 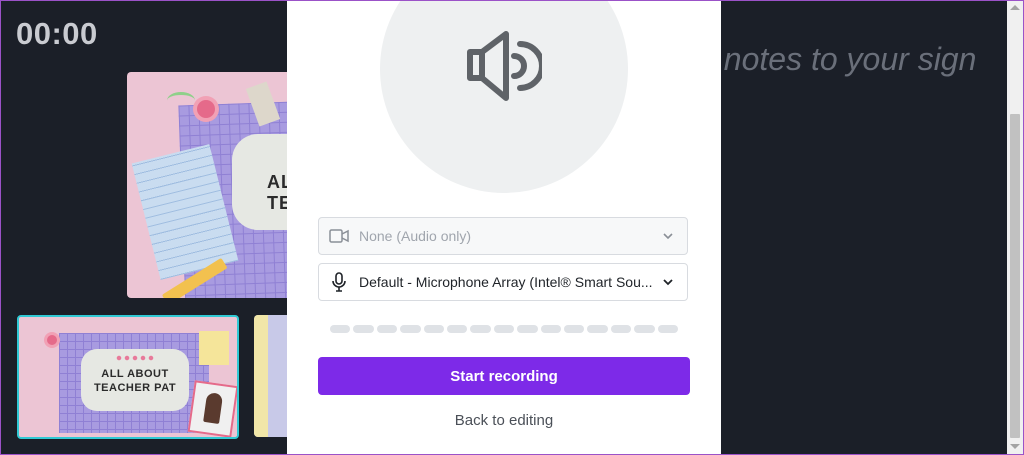 What do you see at coordinates (57, 33) in the screenshot?
I see `timer: 00:00` at bounding box center [57, 33].